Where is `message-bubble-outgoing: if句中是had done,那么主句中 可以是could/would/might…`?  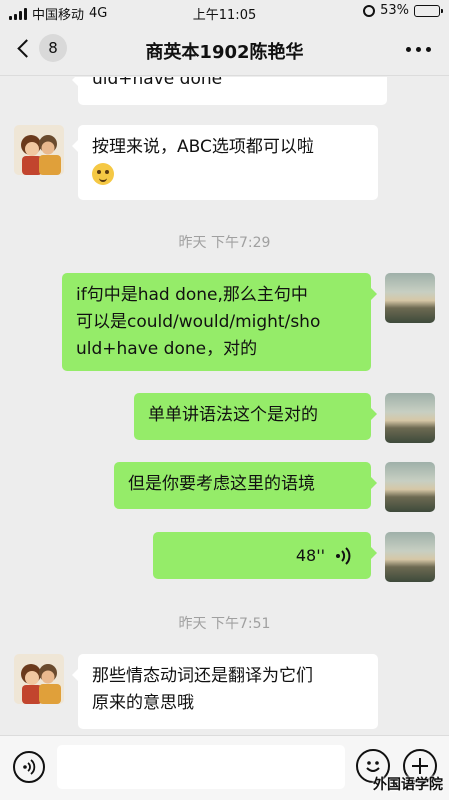 message-bubble-outgoing: if句中是had done,那么主句中 可以是could/would/might… is located at coordinates (219, 322).